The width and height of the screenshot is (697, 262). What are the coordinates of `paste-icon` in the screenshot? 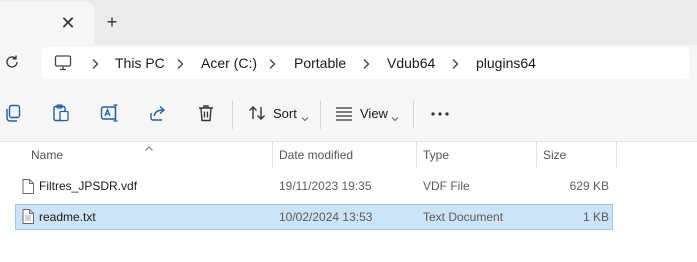 It's located at (62, 114).